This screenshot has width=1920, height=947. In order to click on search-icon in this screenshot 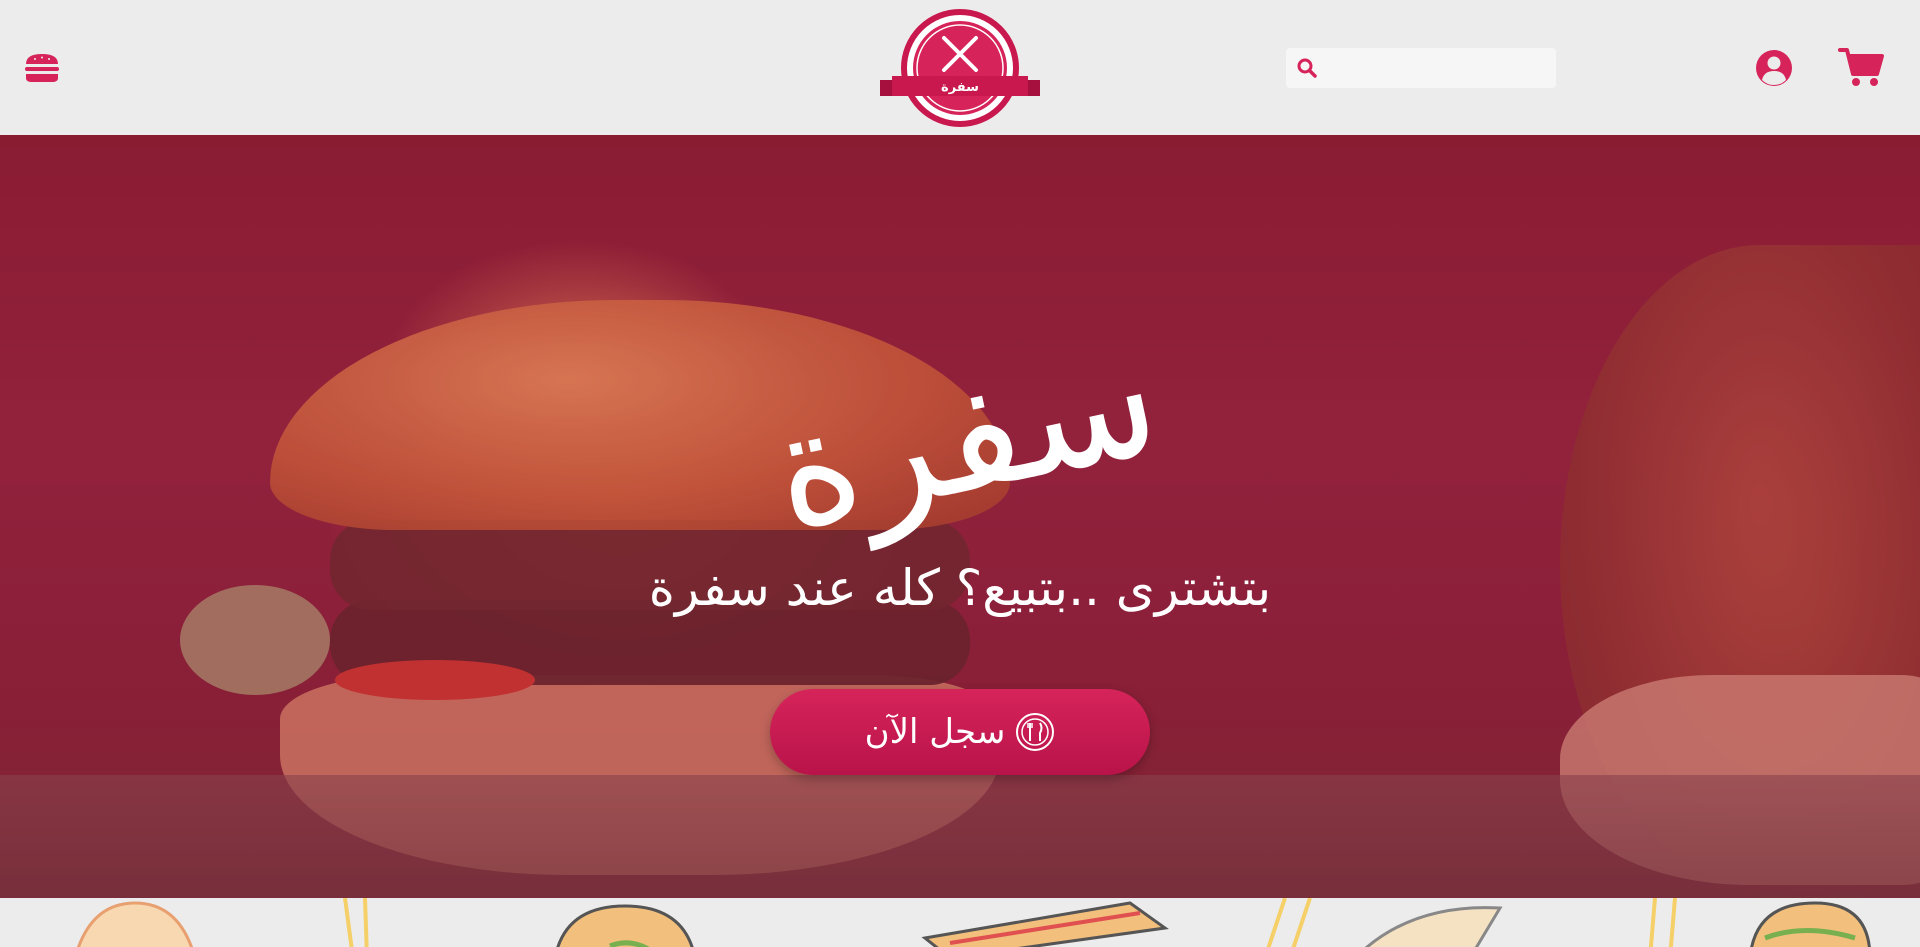, I will do `click(1307, 68)`.